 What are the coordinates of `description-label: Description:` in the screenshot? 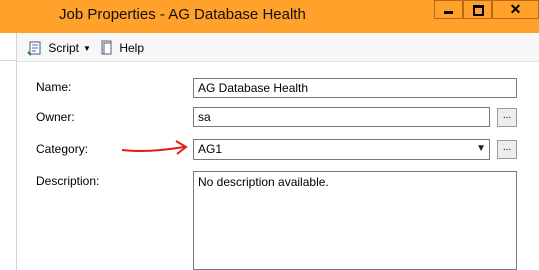 It's located at (68, 181).